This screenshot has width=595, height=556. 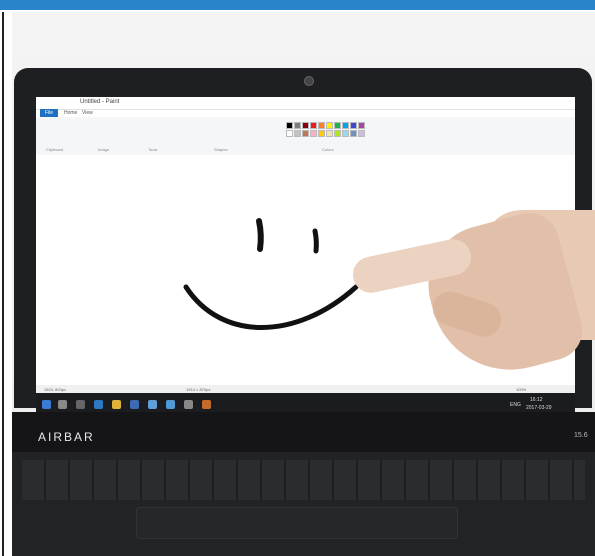 I want to click on tab-view: View, so click(x=87, y=113).